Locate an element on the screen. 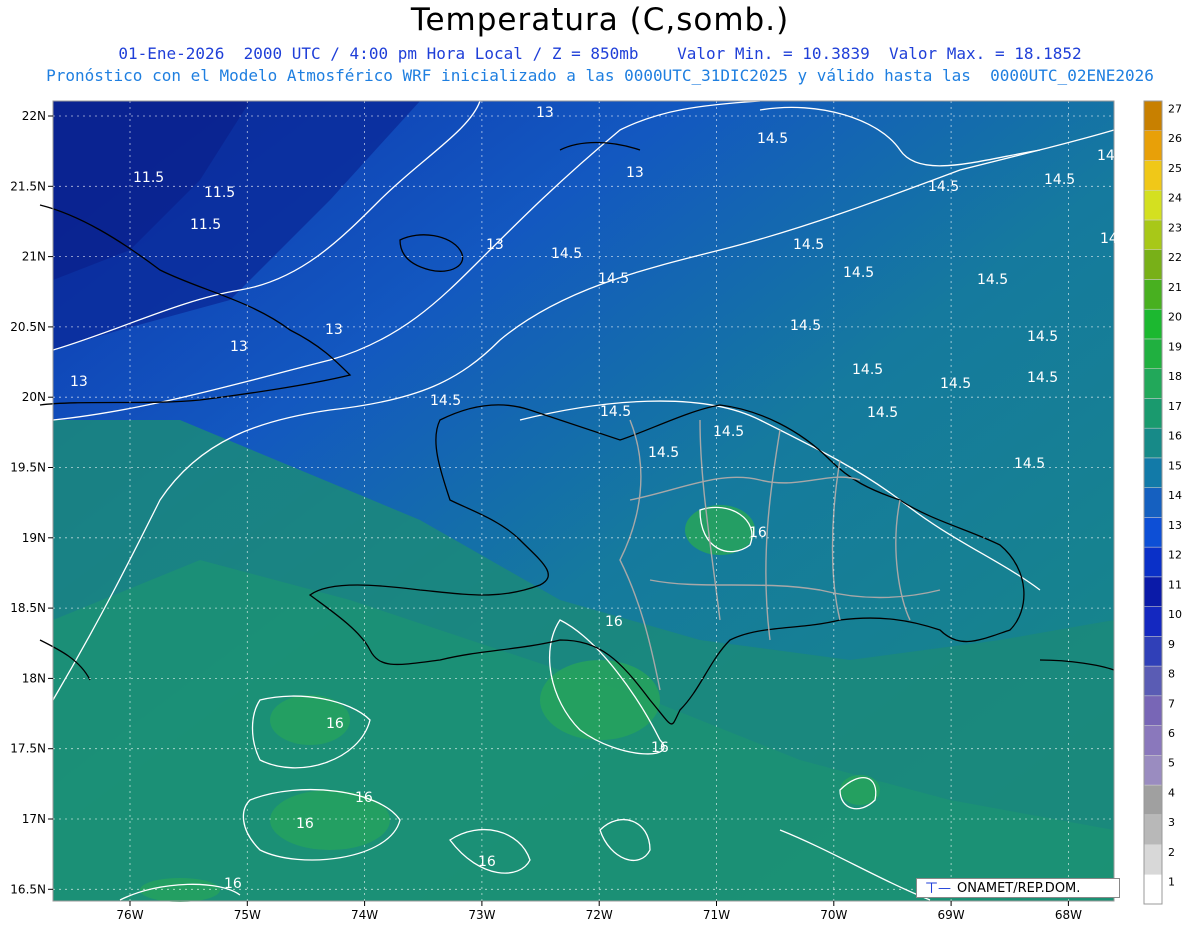 This screenshot has width=1200, height=927. lat-tick-label: 22N is located at coordinates (34, 116).